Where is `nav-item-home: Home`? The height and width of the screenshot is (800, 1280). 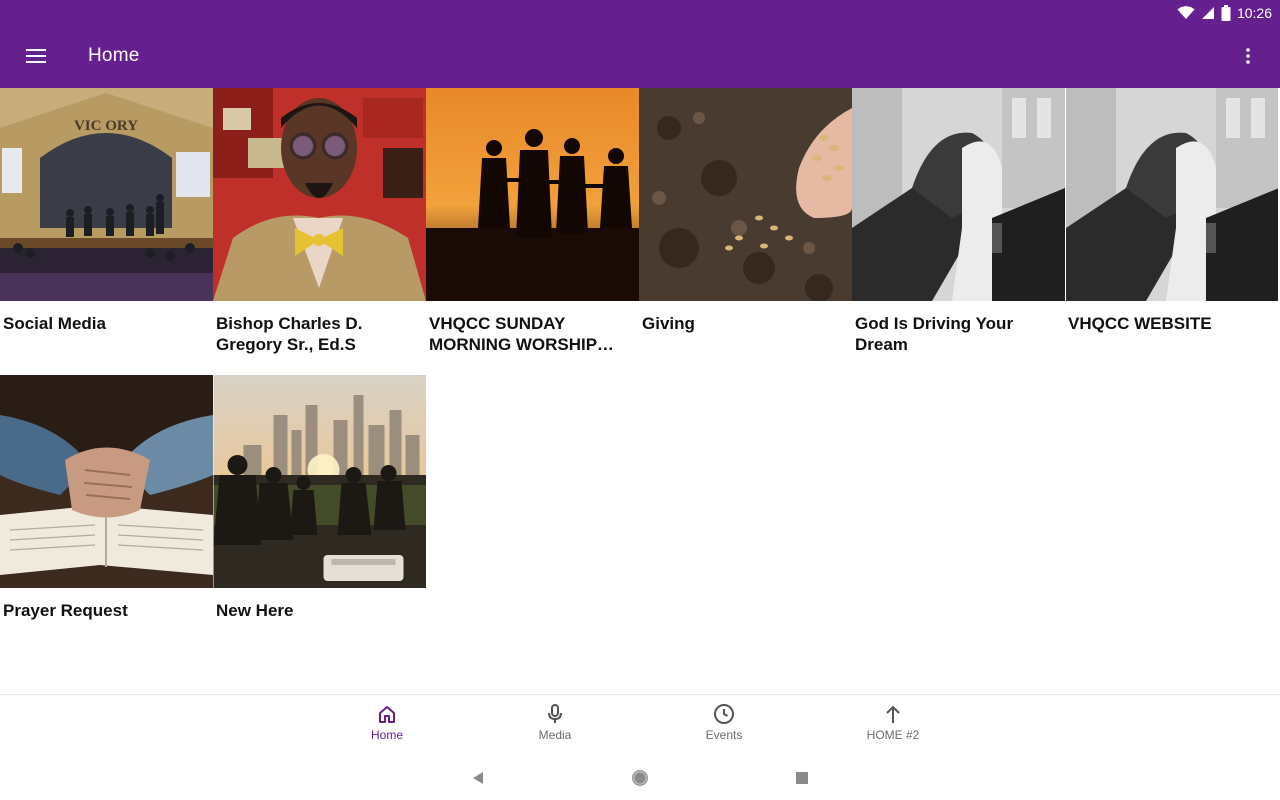 nav-item-home: Home is located at coordinates (387, 722).